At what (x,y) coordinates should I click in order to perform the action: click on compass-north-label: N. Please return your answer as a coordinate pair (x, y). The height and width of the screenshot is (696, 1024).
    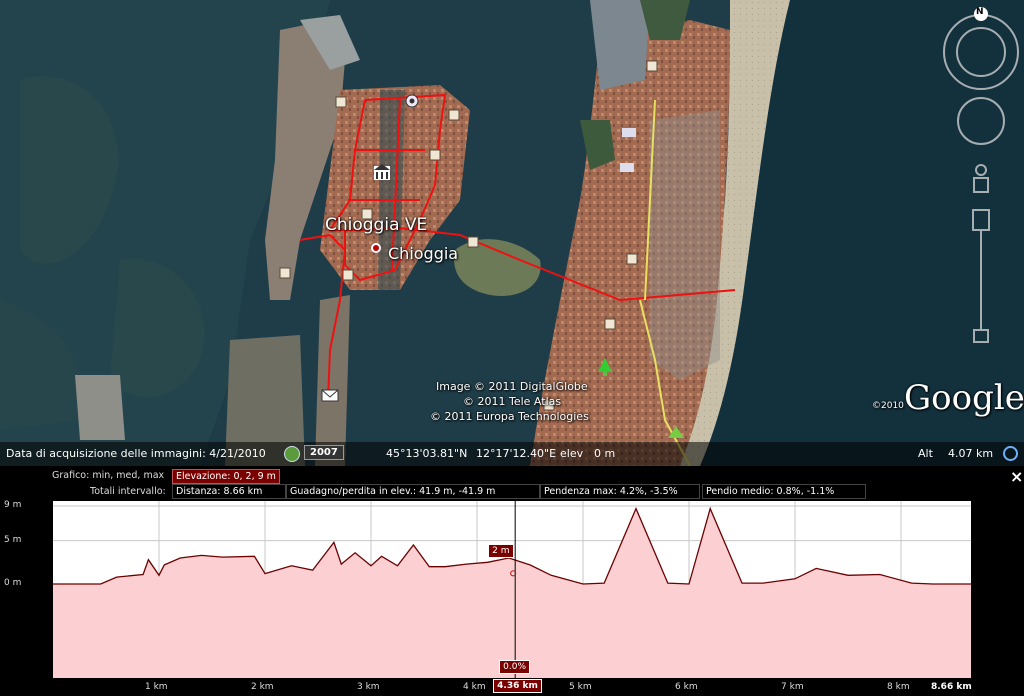
    Looking at the image, I should click on (980, 12).